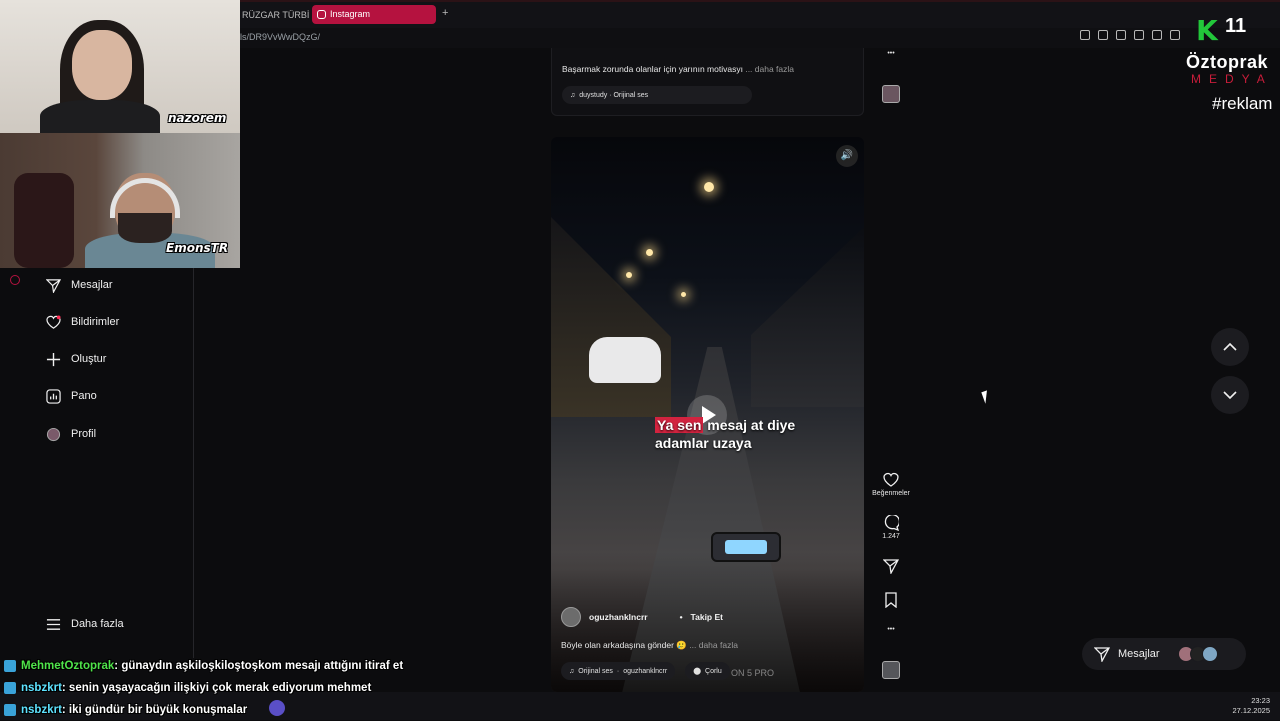  What do you see at coordinates (100, 116) in the screenshot?
I see `webcam-body` at bounding box center [100, 116].